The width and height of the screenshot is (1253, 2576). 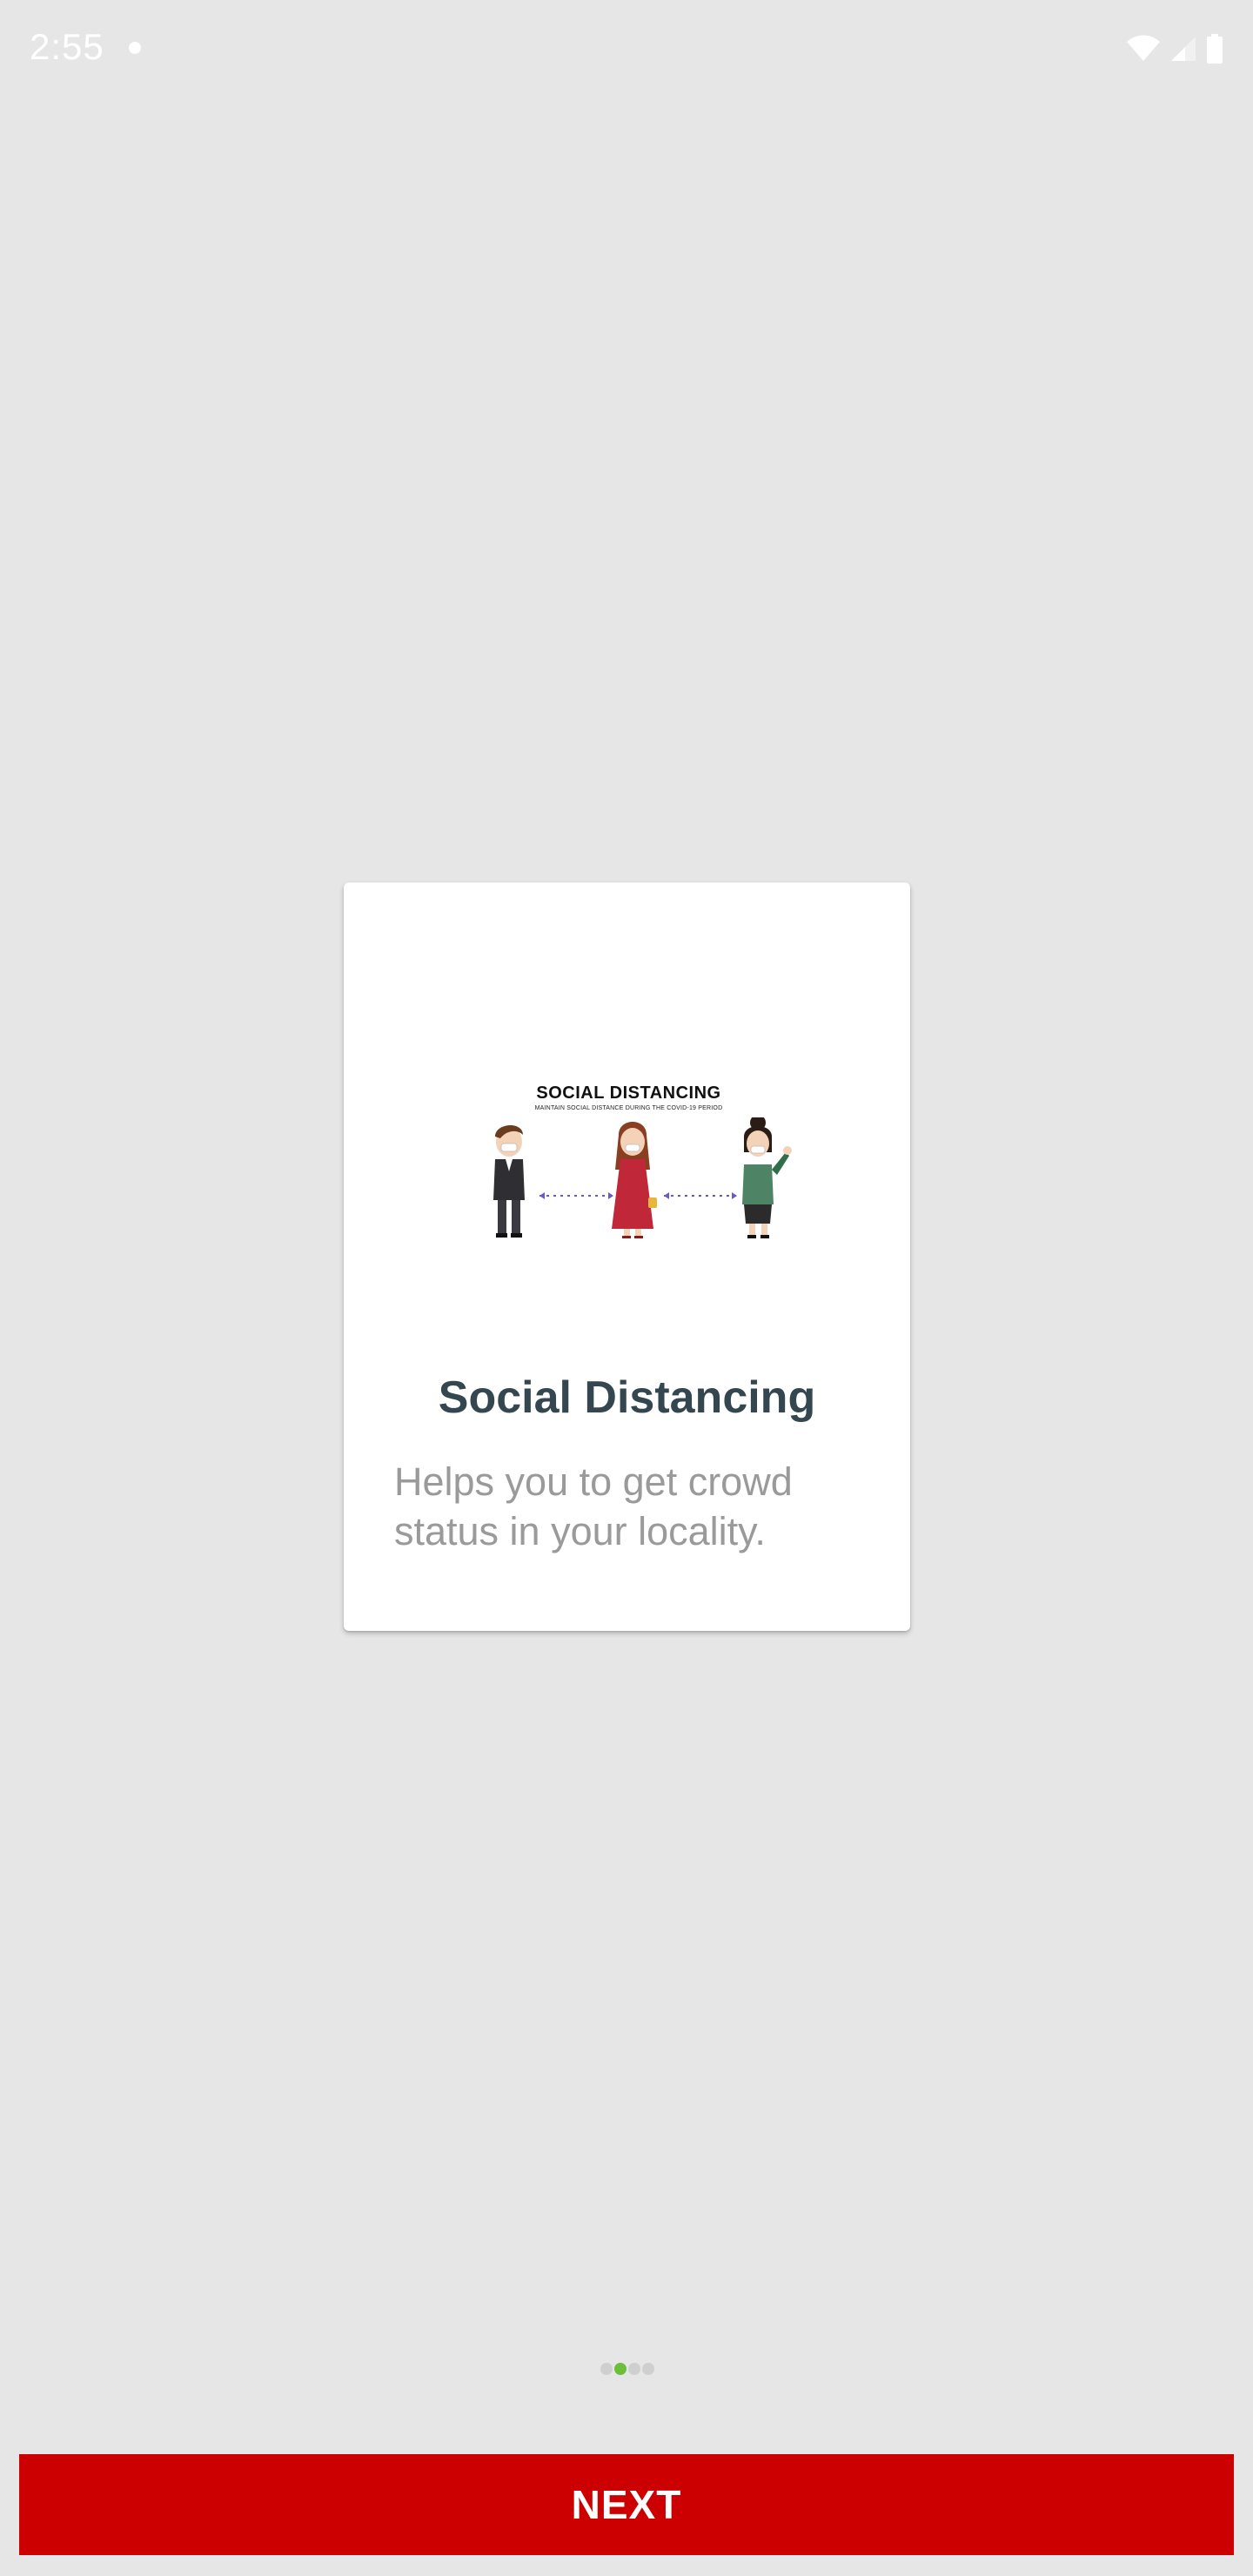 What do you see at coordinates (626, 2504) in the screenshot?
I see `next-button: NEXT` at bounding box center [626, 2504].